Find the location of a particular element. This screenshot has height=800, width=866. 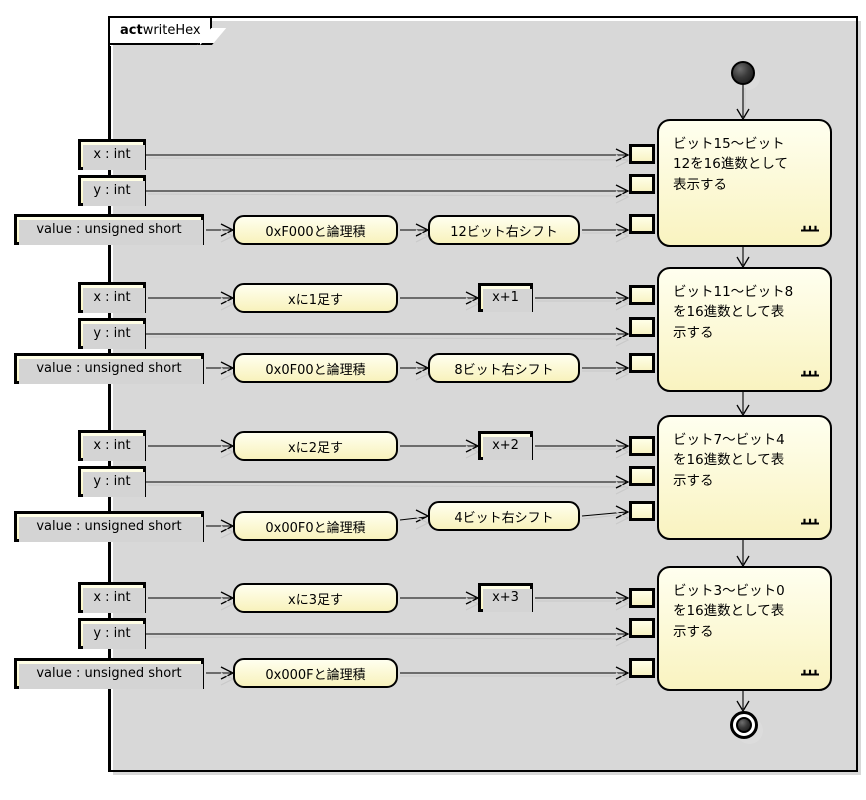

call-activity-line: 表示する is located at coordinates (700, 184).